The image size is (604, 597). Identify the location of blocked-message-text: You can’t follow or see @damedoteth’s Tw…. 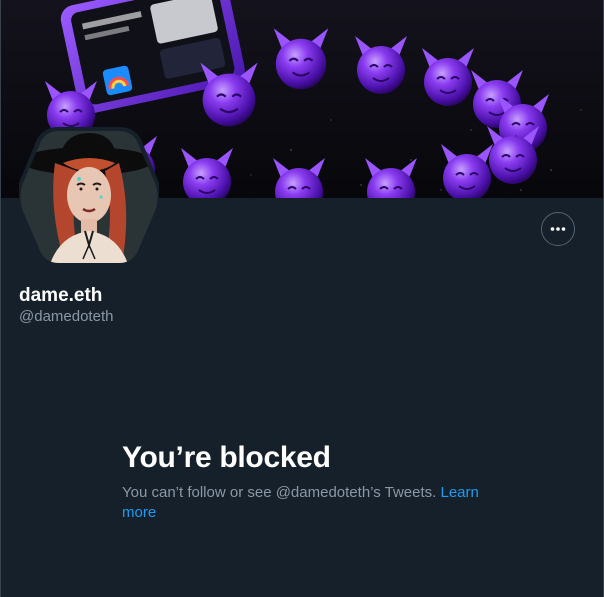
(281, 492).